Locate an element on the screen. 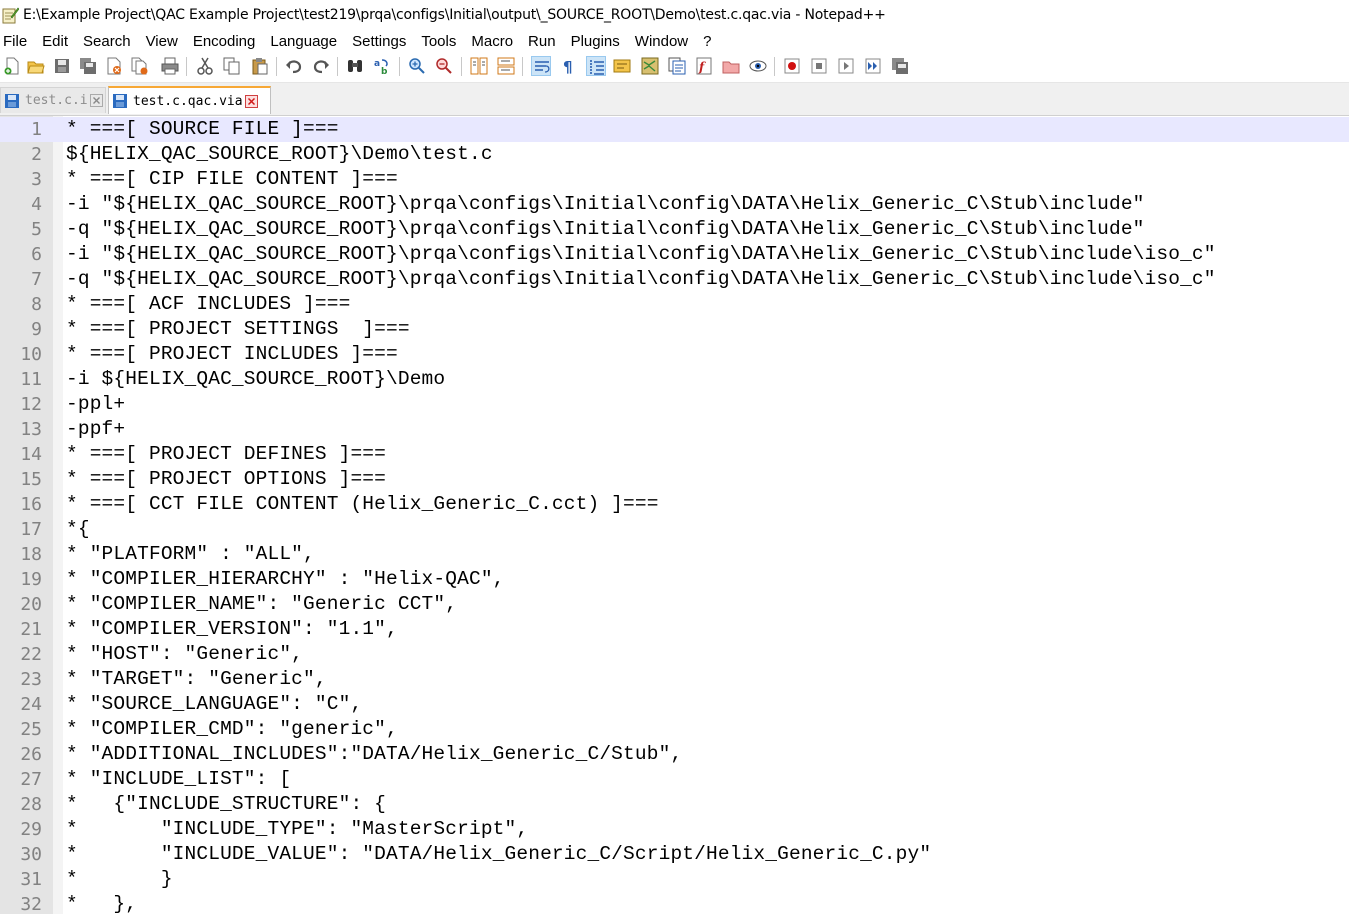 Image resolution: width=1349 pixels, height=914 pixels. copy-button is located at coordinates (232, 66).